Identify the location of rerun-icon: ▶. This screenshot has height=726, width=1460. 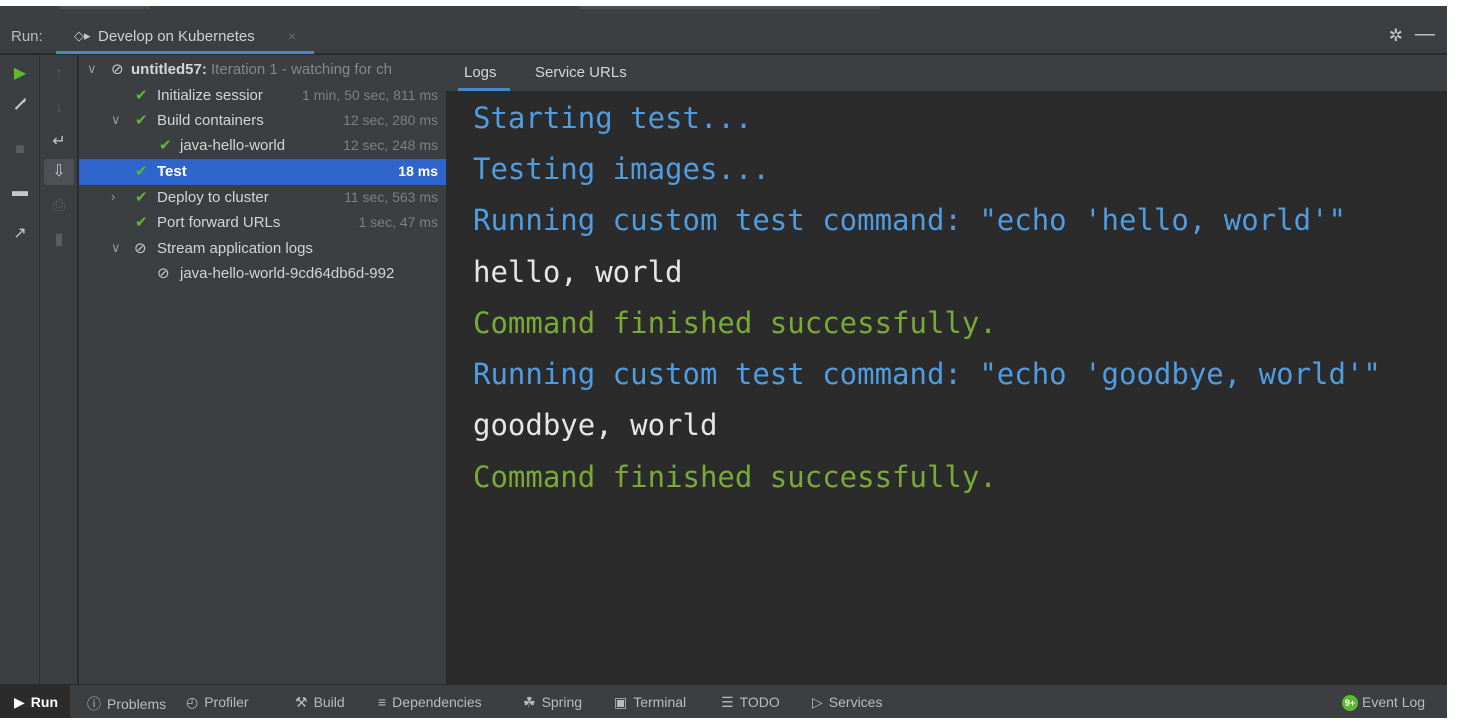
(20, 74).